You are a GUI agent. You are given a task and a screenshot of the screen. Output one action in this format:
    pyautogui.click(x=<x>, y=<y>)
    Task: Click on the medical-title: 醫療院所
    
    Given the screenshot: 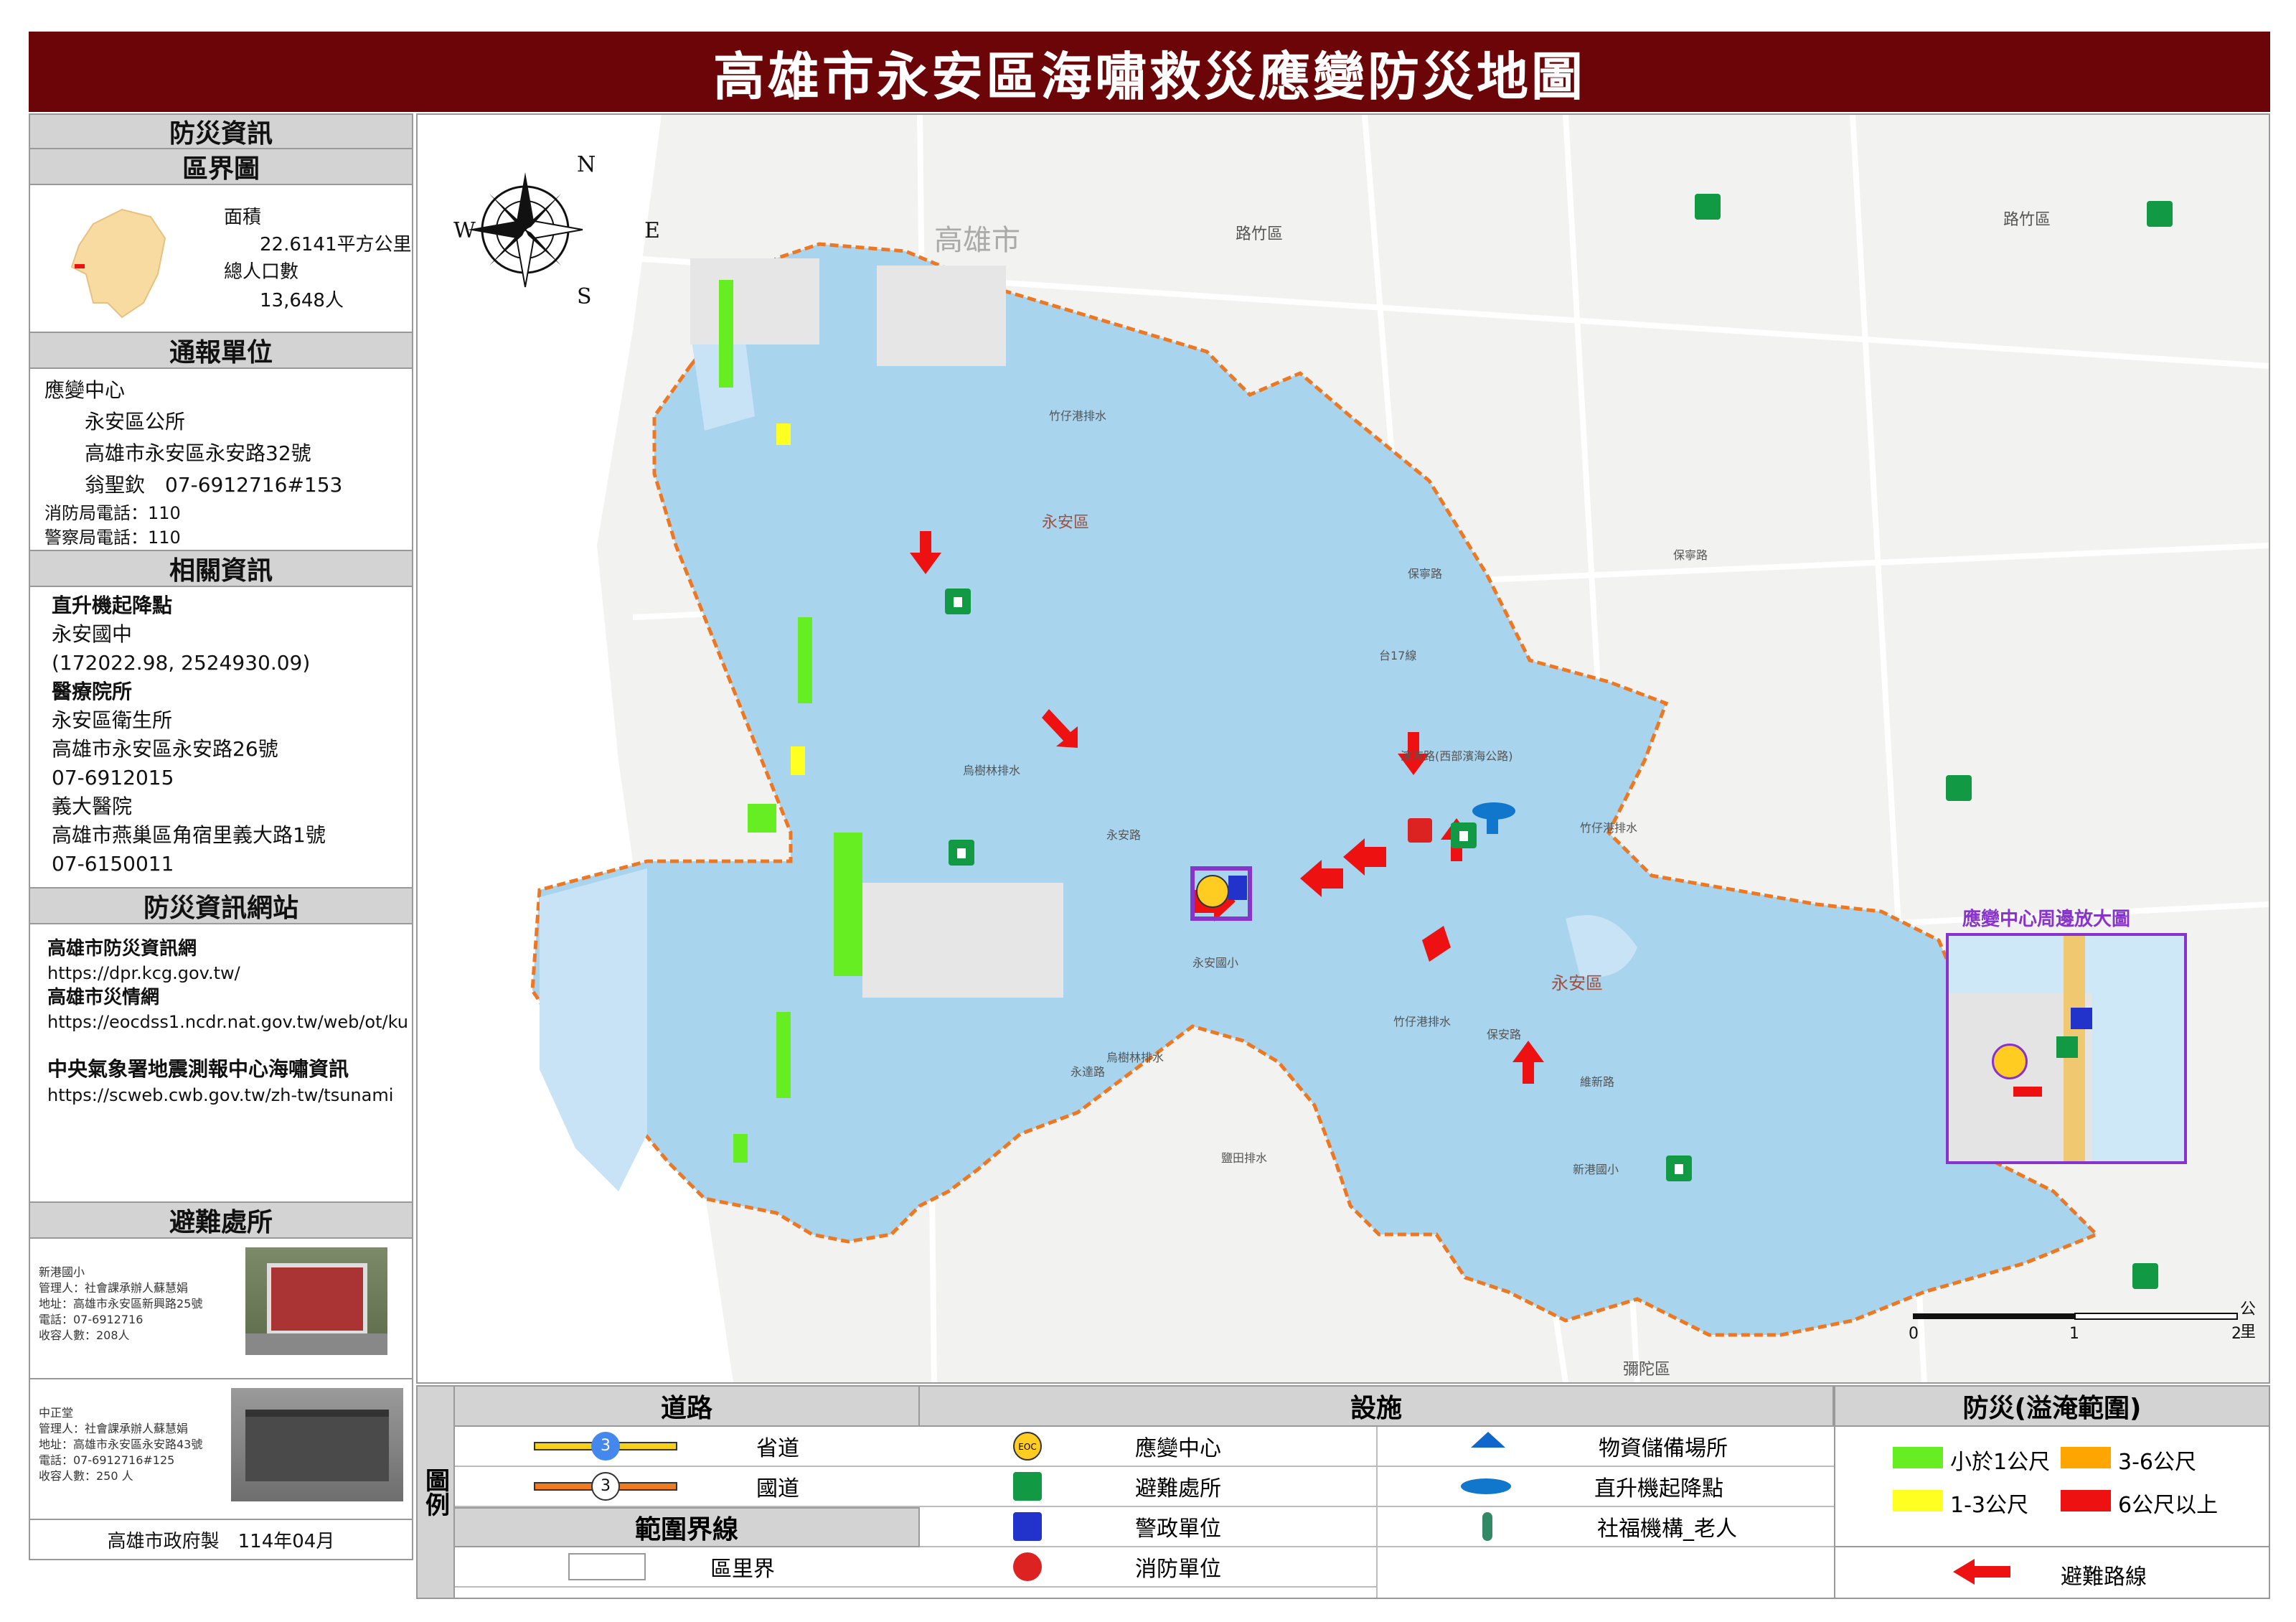 What is the action you would take?
    pyautogui.click(x=93, y=691)
    